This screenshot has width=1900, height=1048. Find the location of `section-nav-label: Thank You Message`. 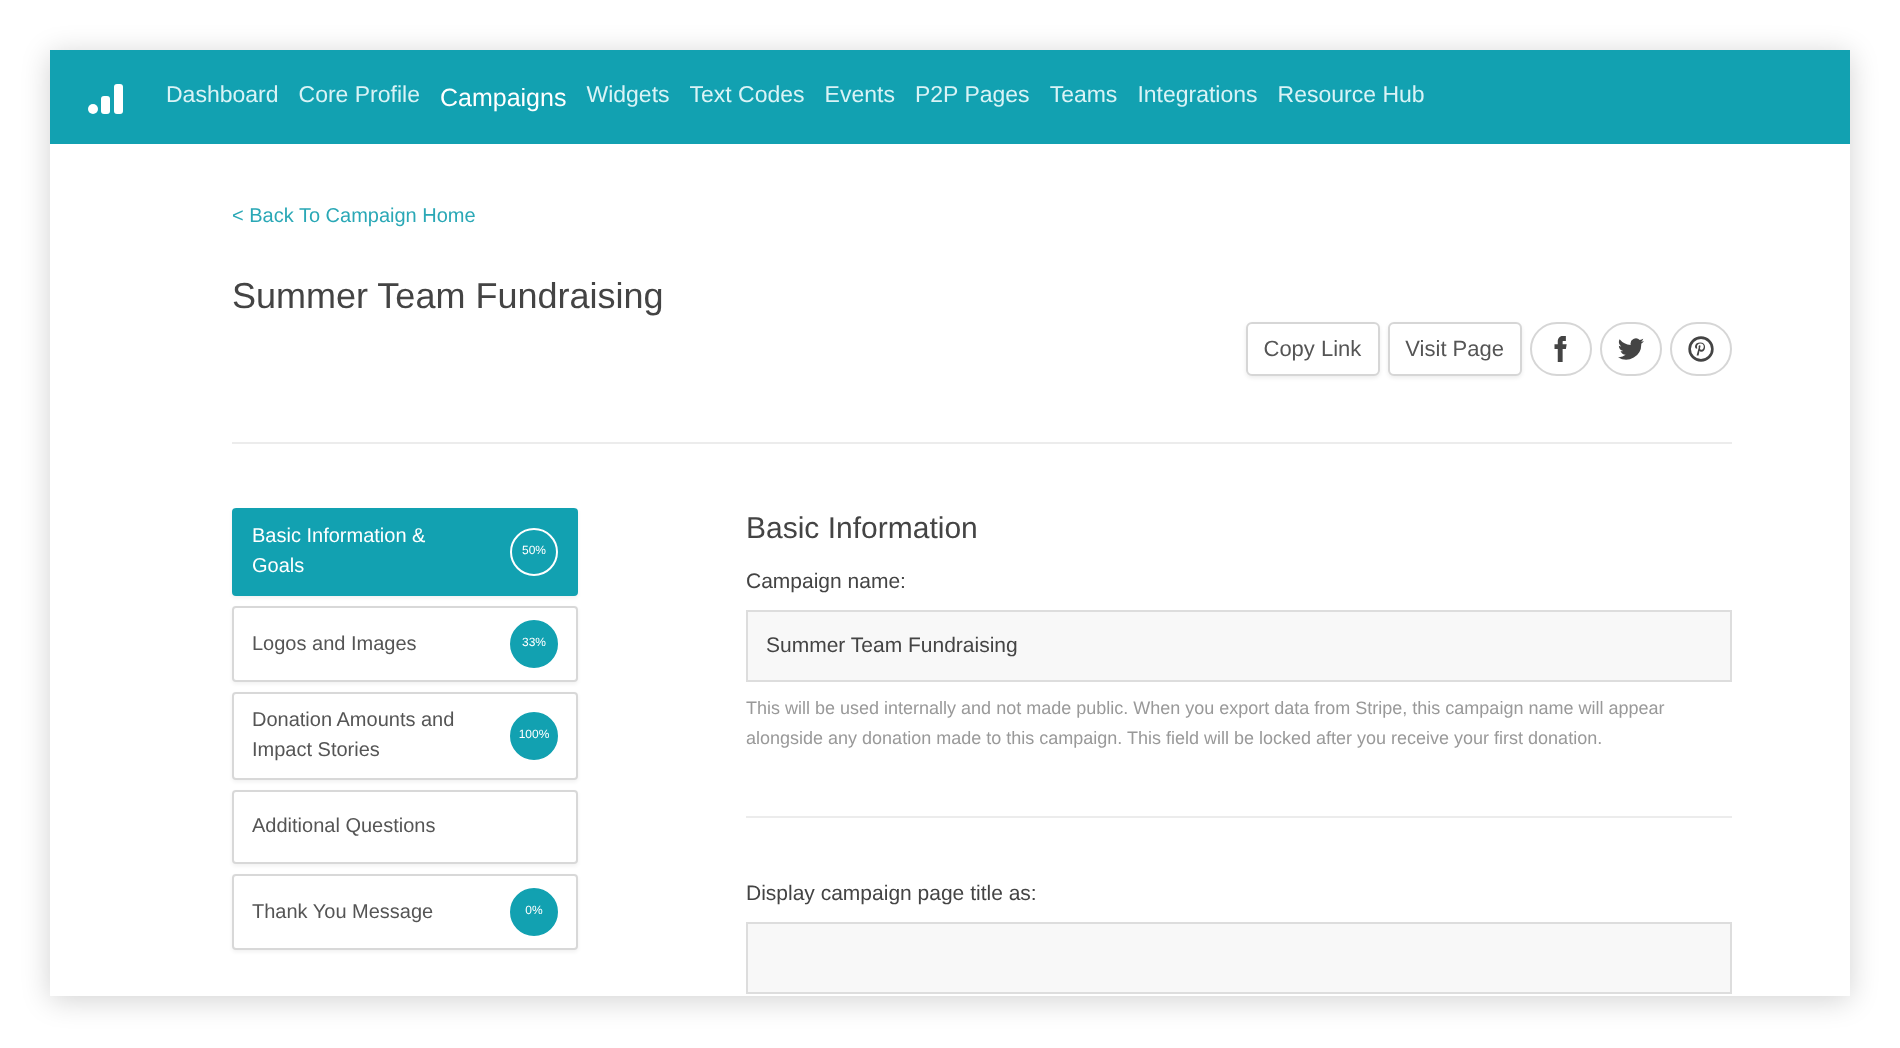

section-nav-label: Thank You Message is located at coordinates (343, 913).